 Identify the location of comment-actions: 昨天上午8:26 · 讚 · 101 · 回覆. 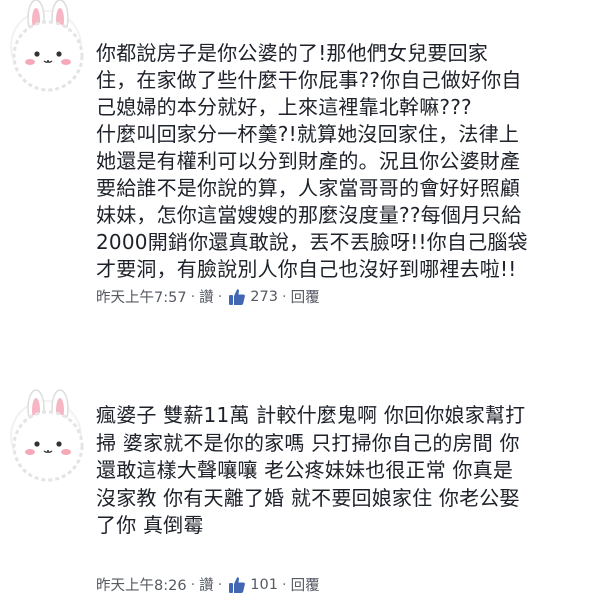
(208, 584).